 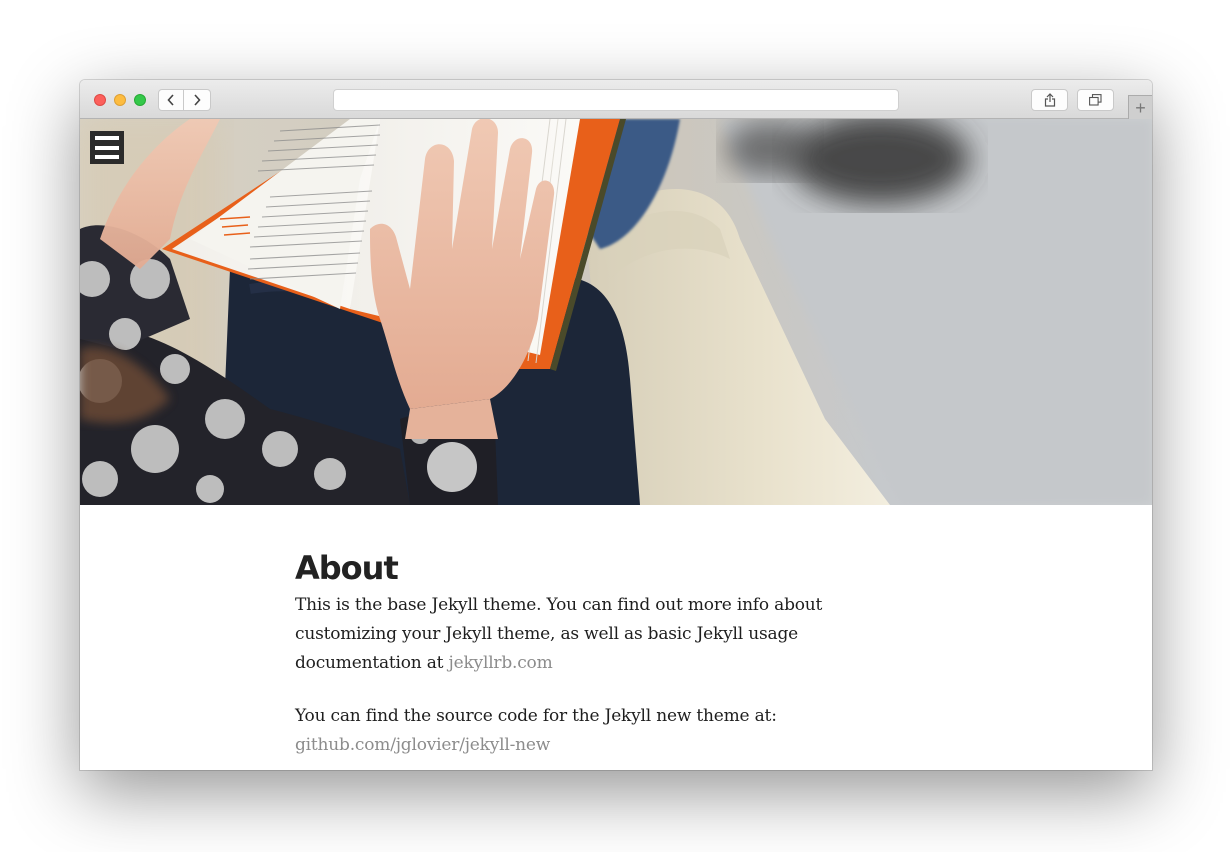 I want to click on chevron-right-icon, so click(x=197, y=100).